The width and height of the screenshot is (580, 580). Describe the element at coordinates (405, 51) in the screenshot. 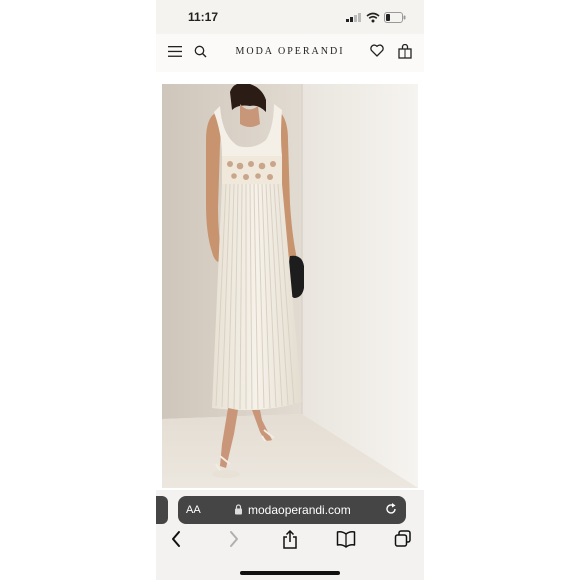

I see `shopping-bag-icon` at that location.